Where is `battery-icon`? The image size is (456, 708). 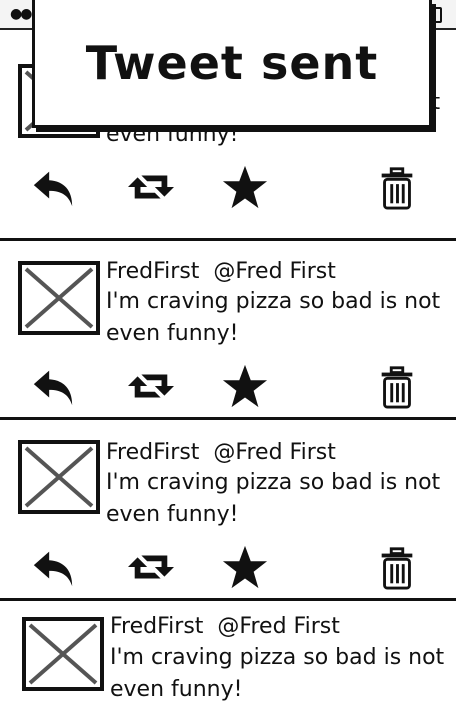 battery-icon is located at coordinates (437, 15).